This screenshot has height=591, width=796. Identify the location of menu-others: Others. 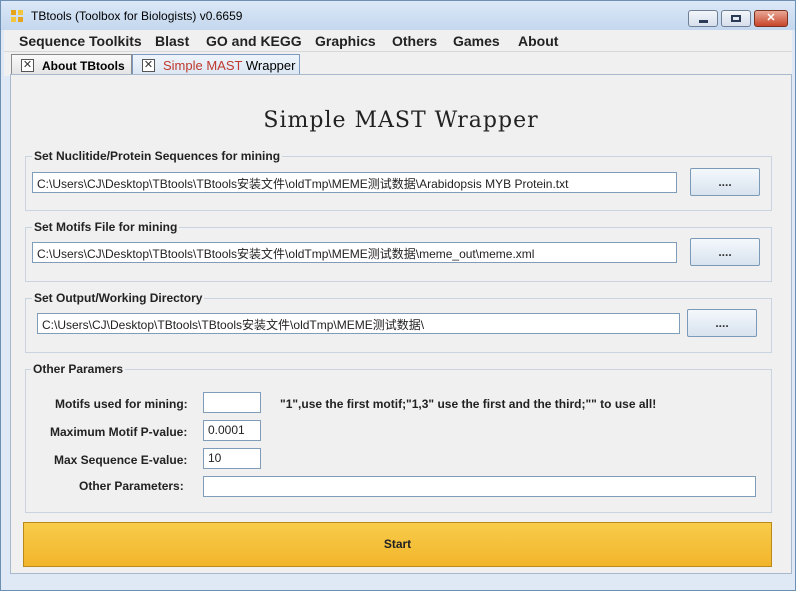
(414, 41).